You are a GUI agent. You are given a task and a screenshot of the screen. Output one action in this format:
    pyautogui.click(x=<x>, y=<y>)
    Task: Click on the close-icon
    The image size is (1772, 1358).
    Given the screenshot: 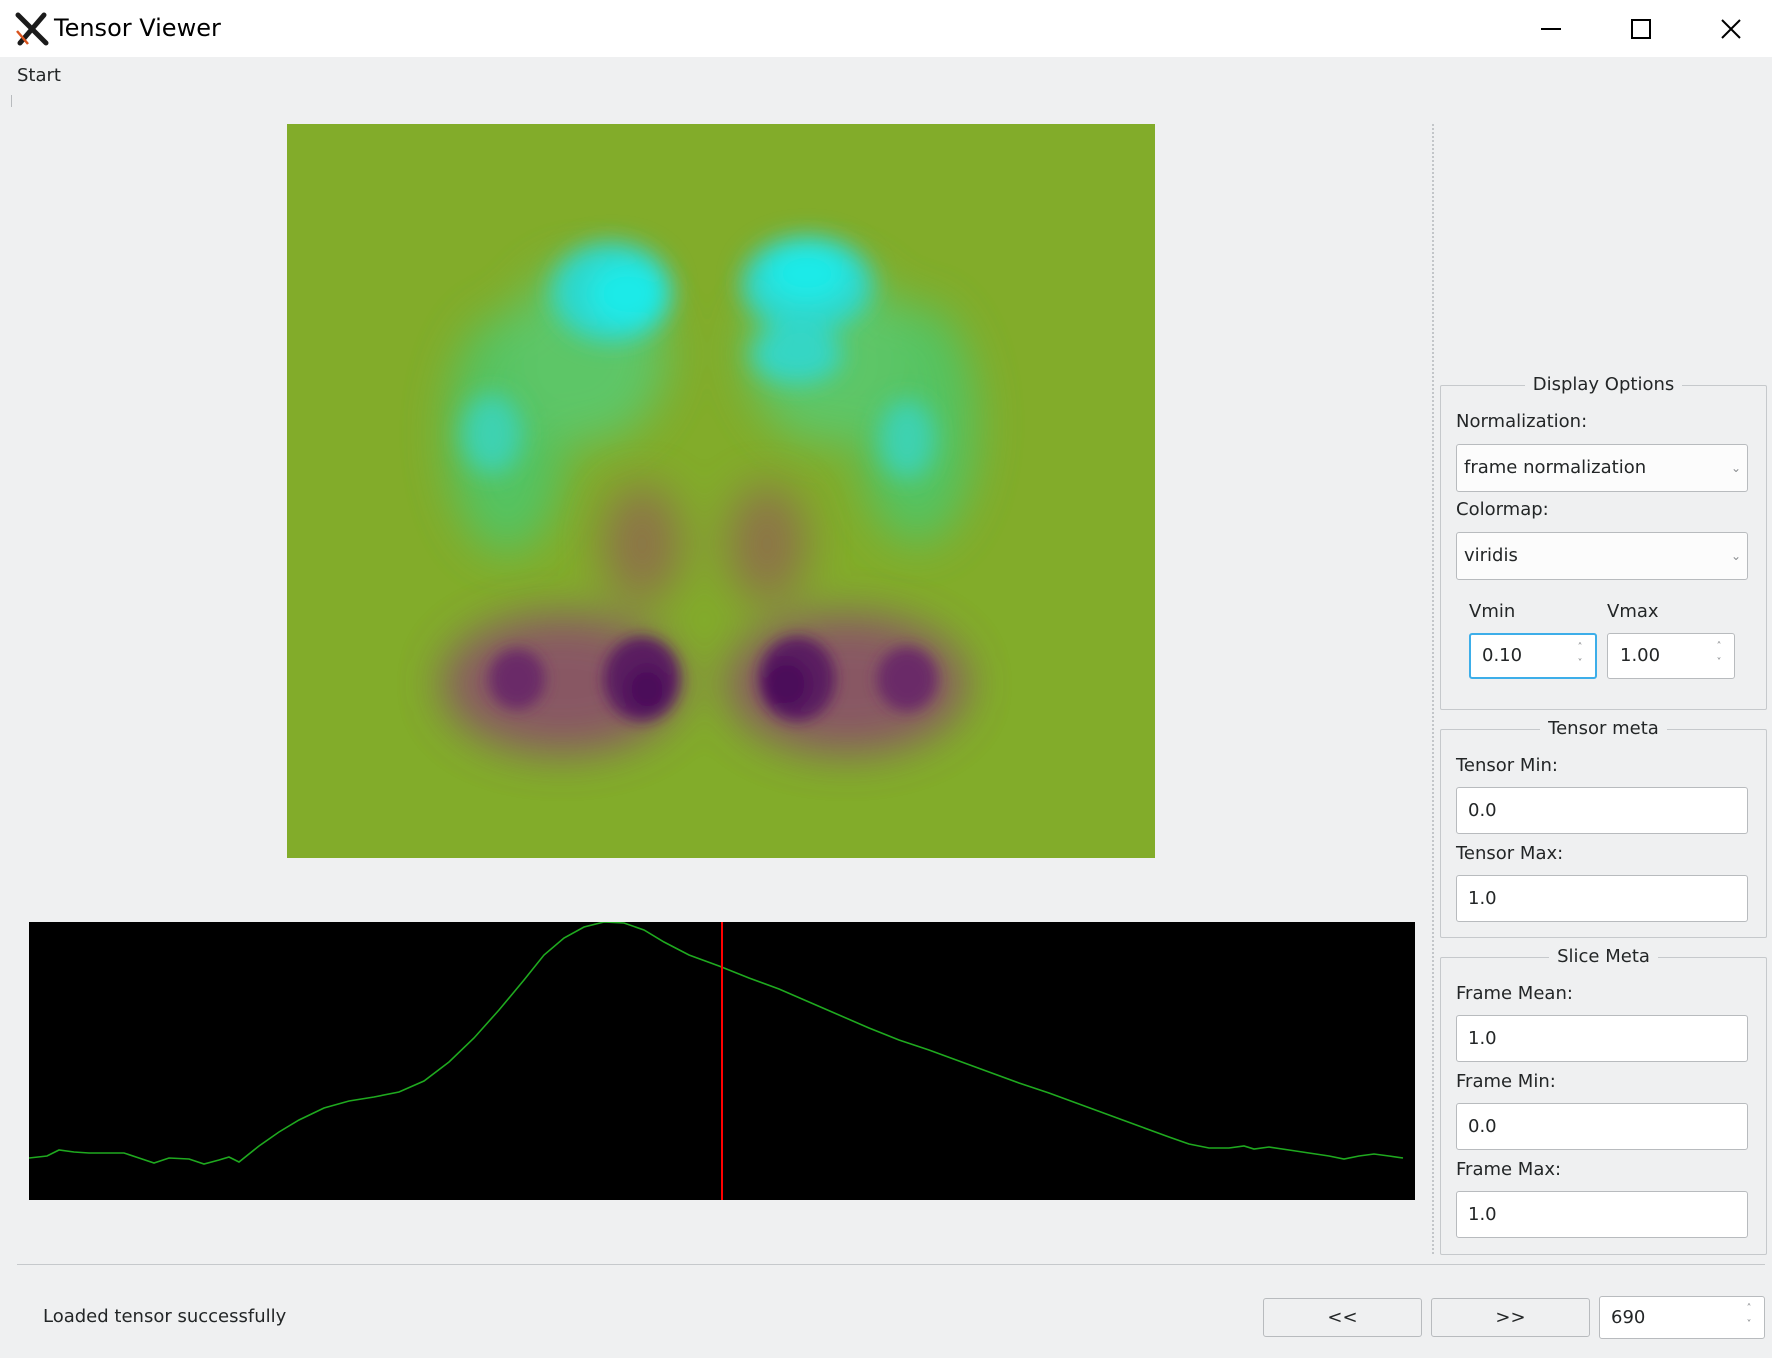 What is the action you would take?
    pyautogui.click(x=1731, y=28)
    